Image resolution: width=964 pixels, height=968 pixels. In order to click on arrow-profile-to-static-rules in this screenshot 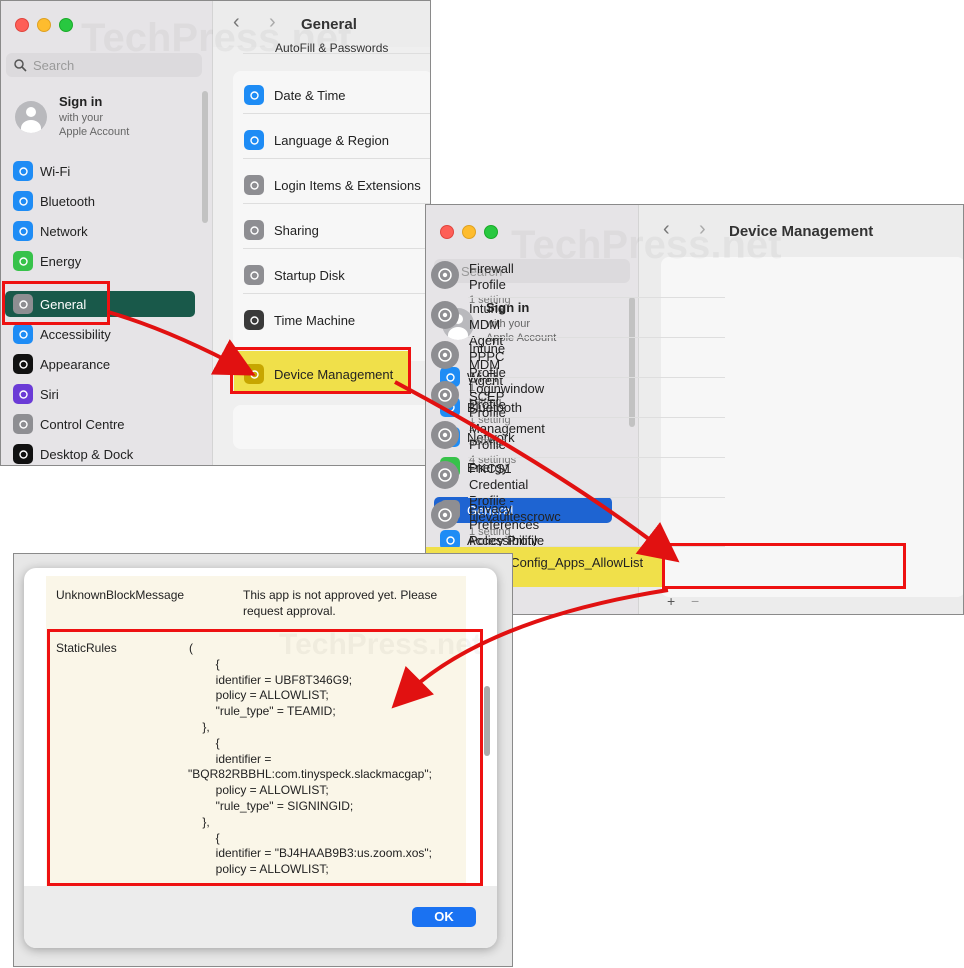, I will do `click(530, 648)`.